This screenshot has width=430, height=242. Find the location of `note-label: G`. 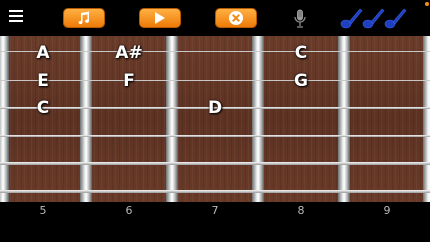

note-label: G is located at coordinates (301, 81).